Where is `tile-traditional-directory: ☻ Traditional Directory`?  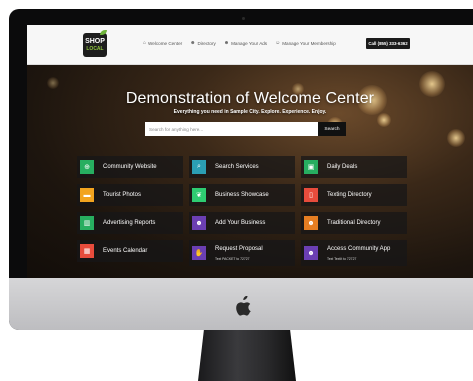
tile-traditional-directory: ☻ Traditional Directory is located at coordinates (354, 223).